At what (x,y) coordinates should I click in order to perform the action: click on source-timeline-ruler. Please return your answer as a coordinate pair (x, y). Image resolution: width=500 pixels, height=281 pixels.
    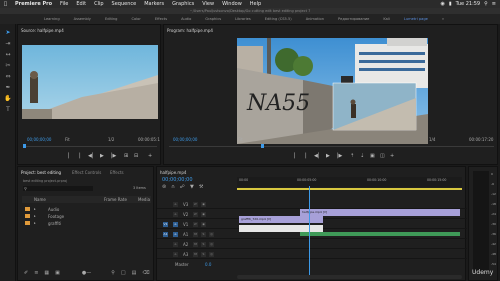
    Looking at the image, I should click on (90, 146).